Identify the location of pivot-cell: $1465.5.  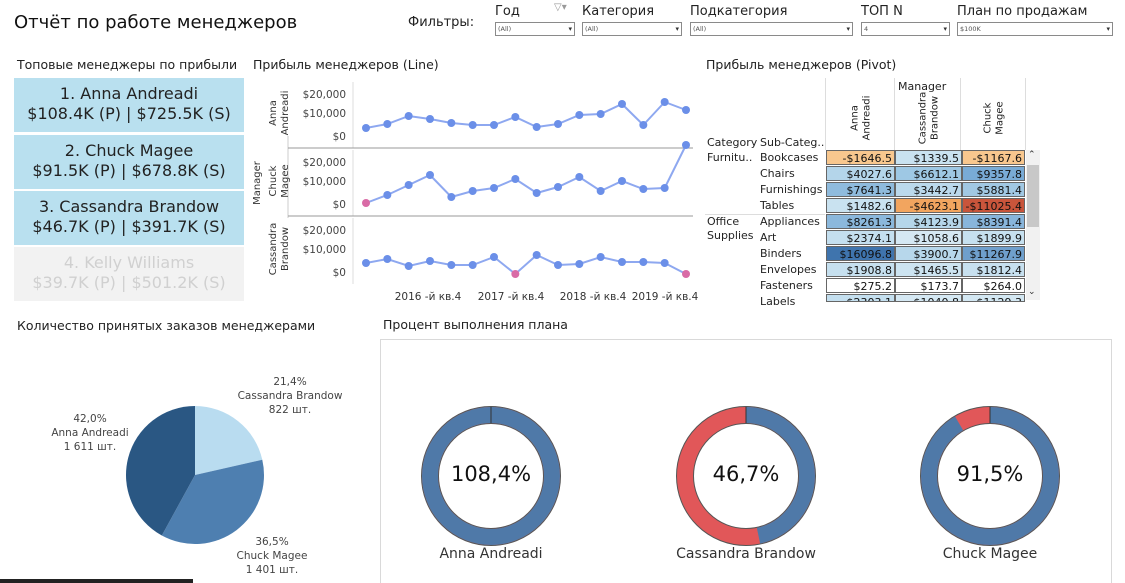
(928, 269).